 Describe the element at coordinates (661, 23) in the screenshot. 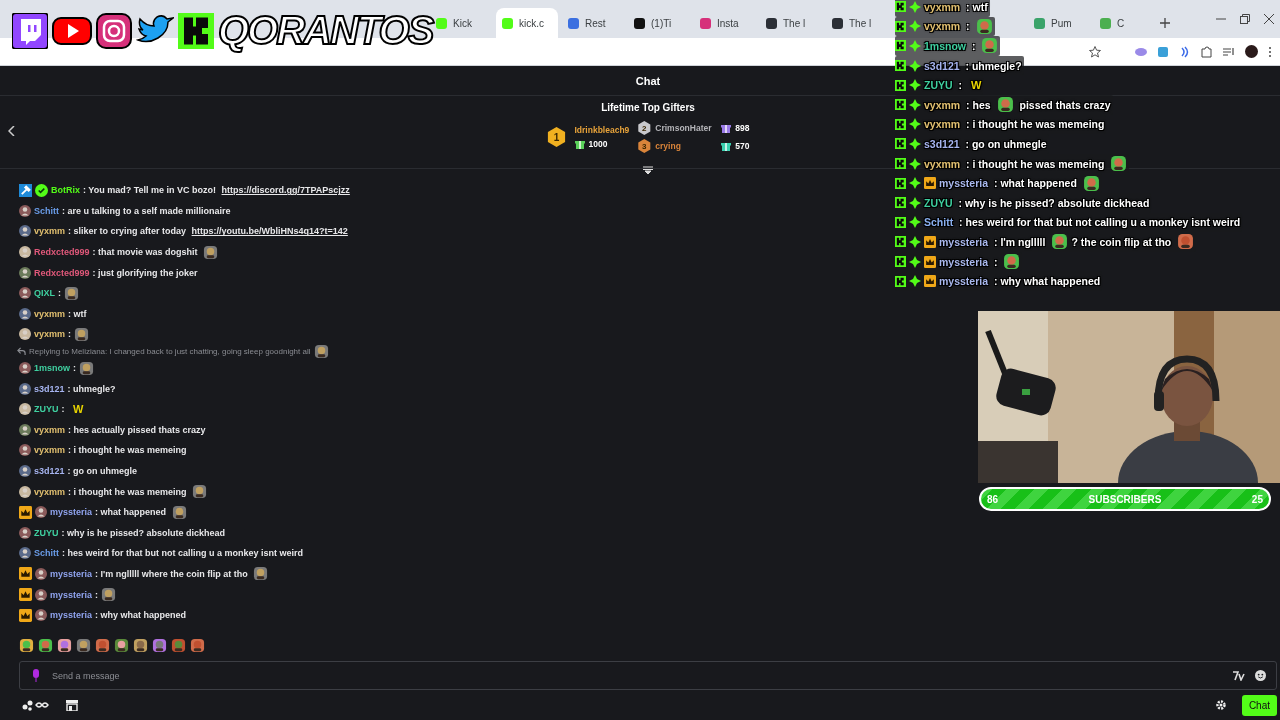

I see `tab-title: (1)Ti` at that location.